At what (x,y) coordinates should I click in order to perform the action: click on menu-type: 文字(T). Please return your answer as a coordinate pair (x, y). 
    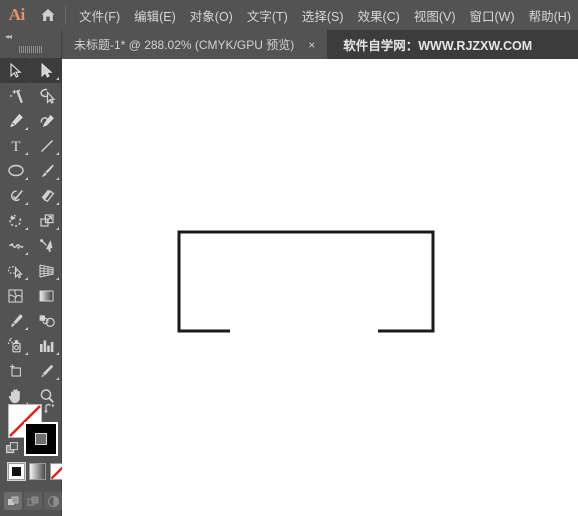
    Looking at the image, I should click on (267, 15).